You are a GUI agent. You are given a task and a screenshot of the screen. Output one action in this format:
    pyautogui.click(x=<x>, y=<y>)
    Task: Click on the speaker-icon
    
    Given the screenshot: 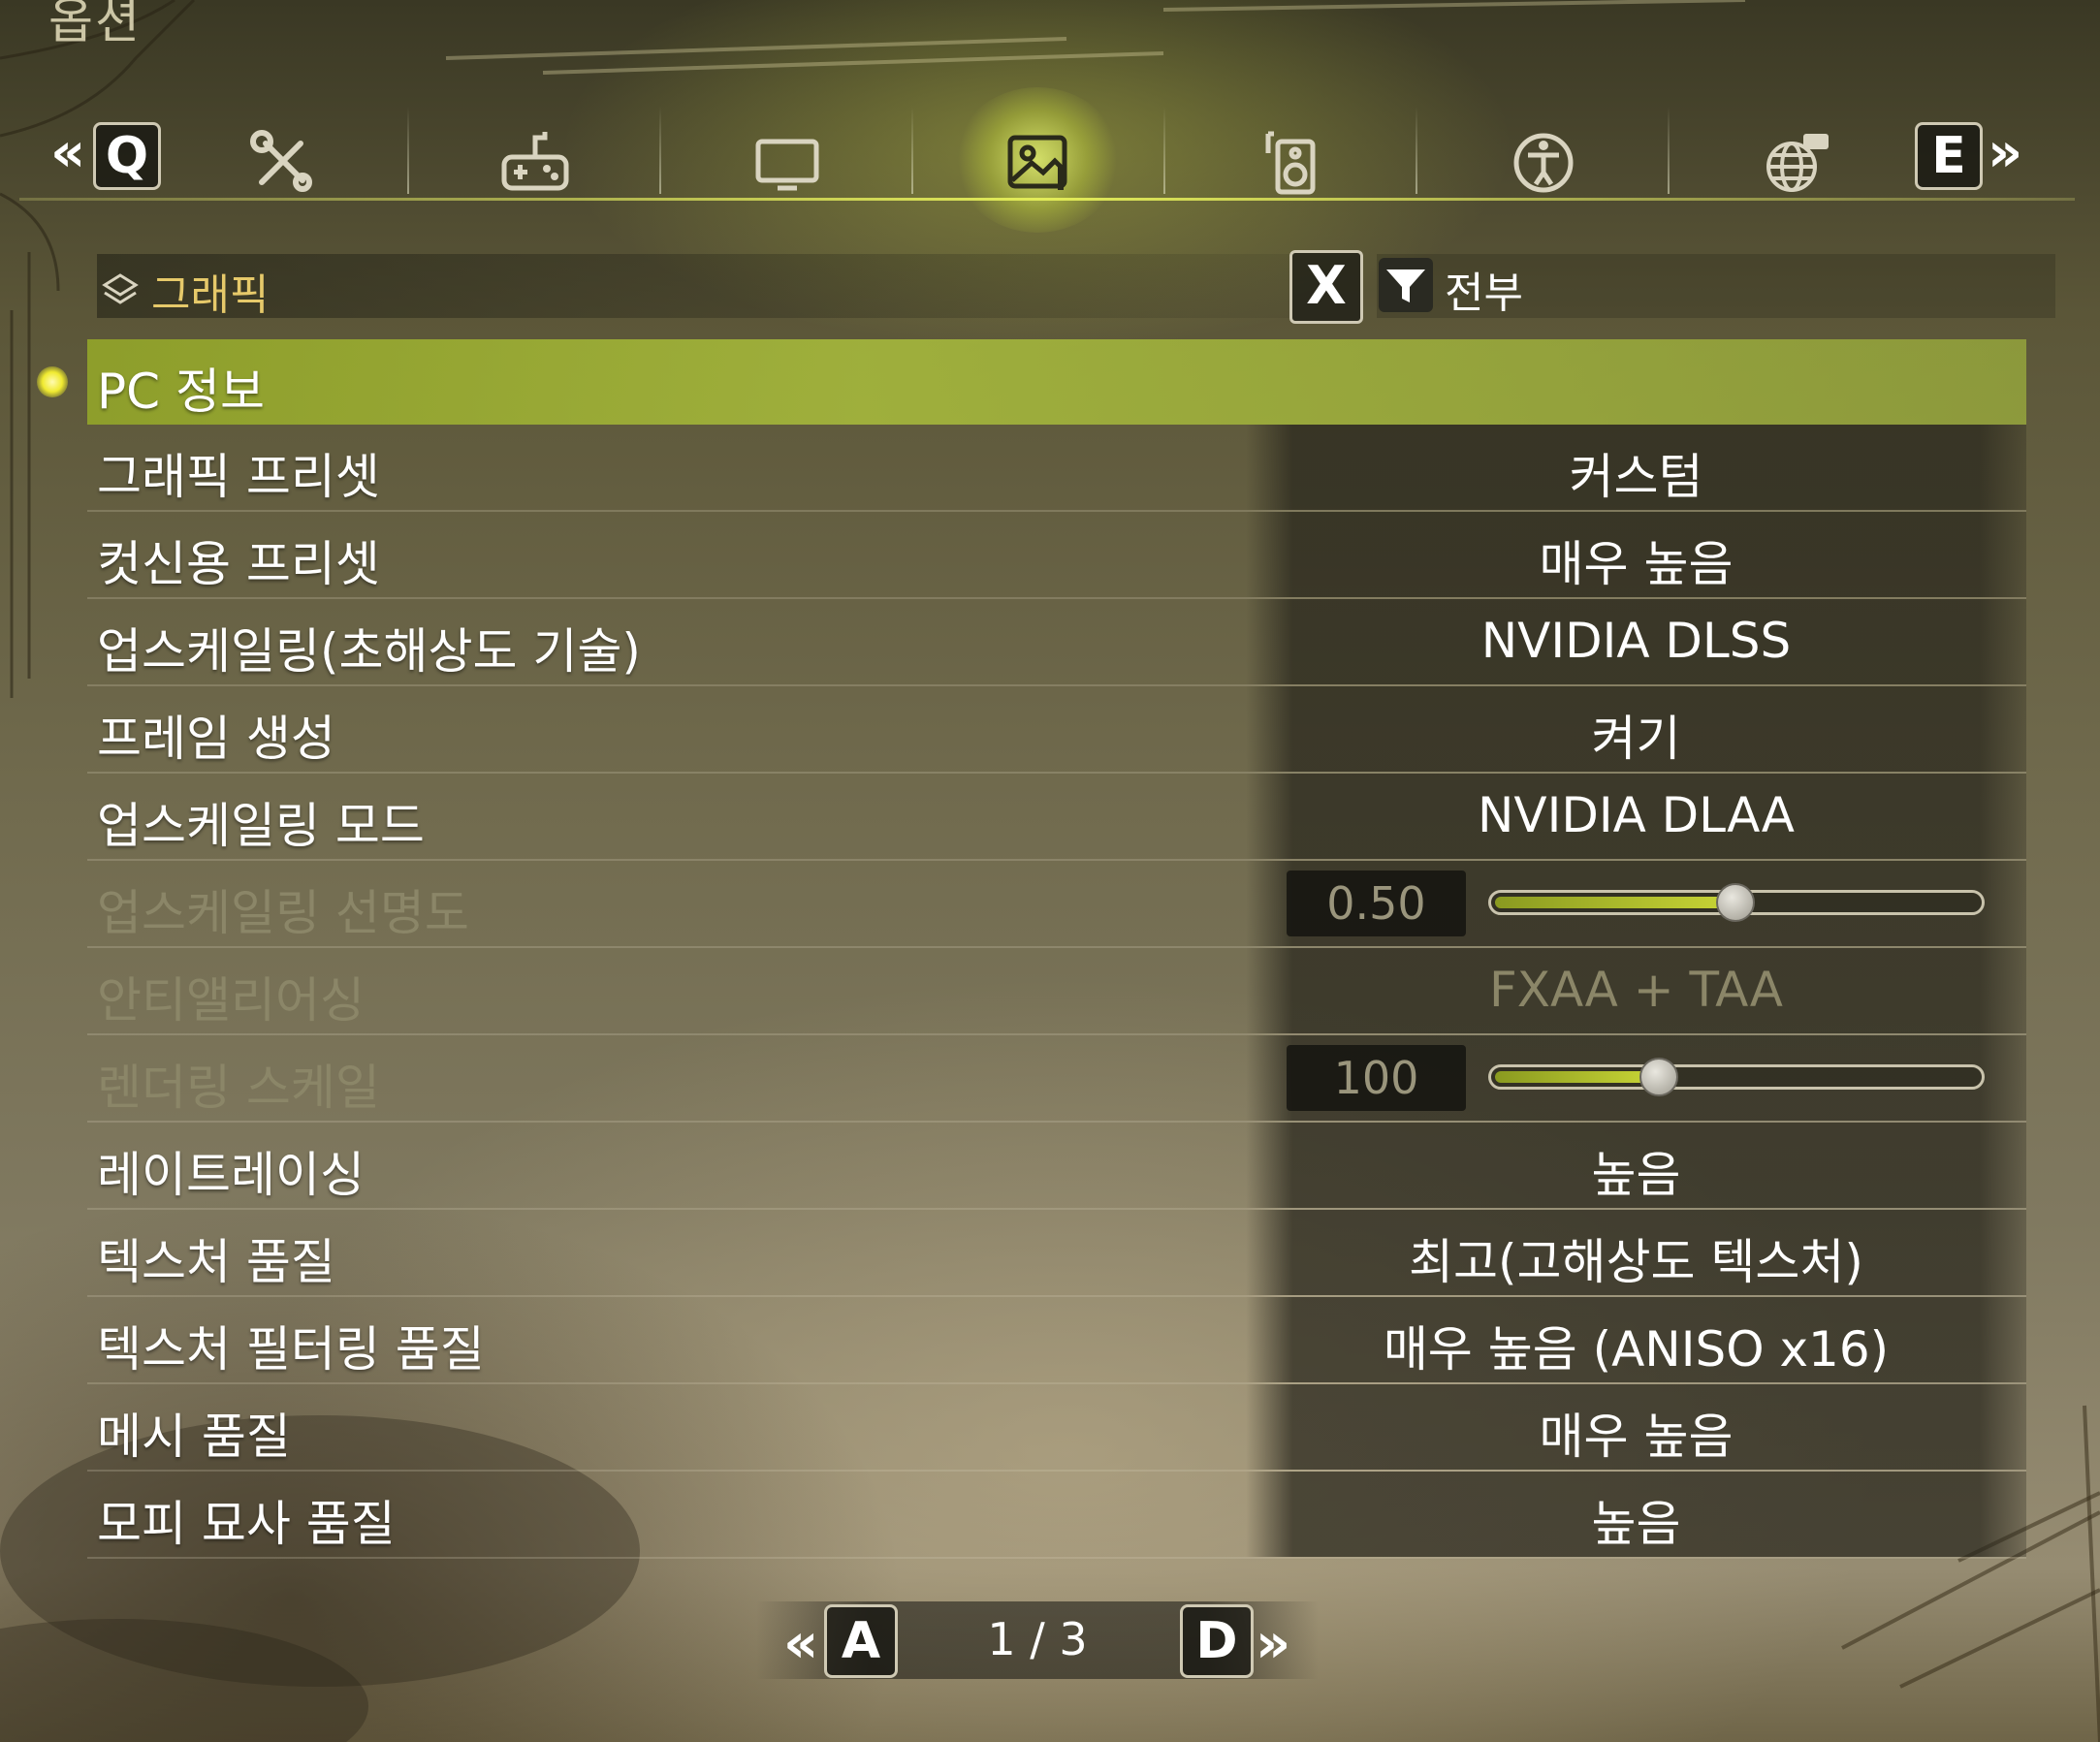 What is the action you would take?
    pyautogui.click(x=1290, y=163)
    